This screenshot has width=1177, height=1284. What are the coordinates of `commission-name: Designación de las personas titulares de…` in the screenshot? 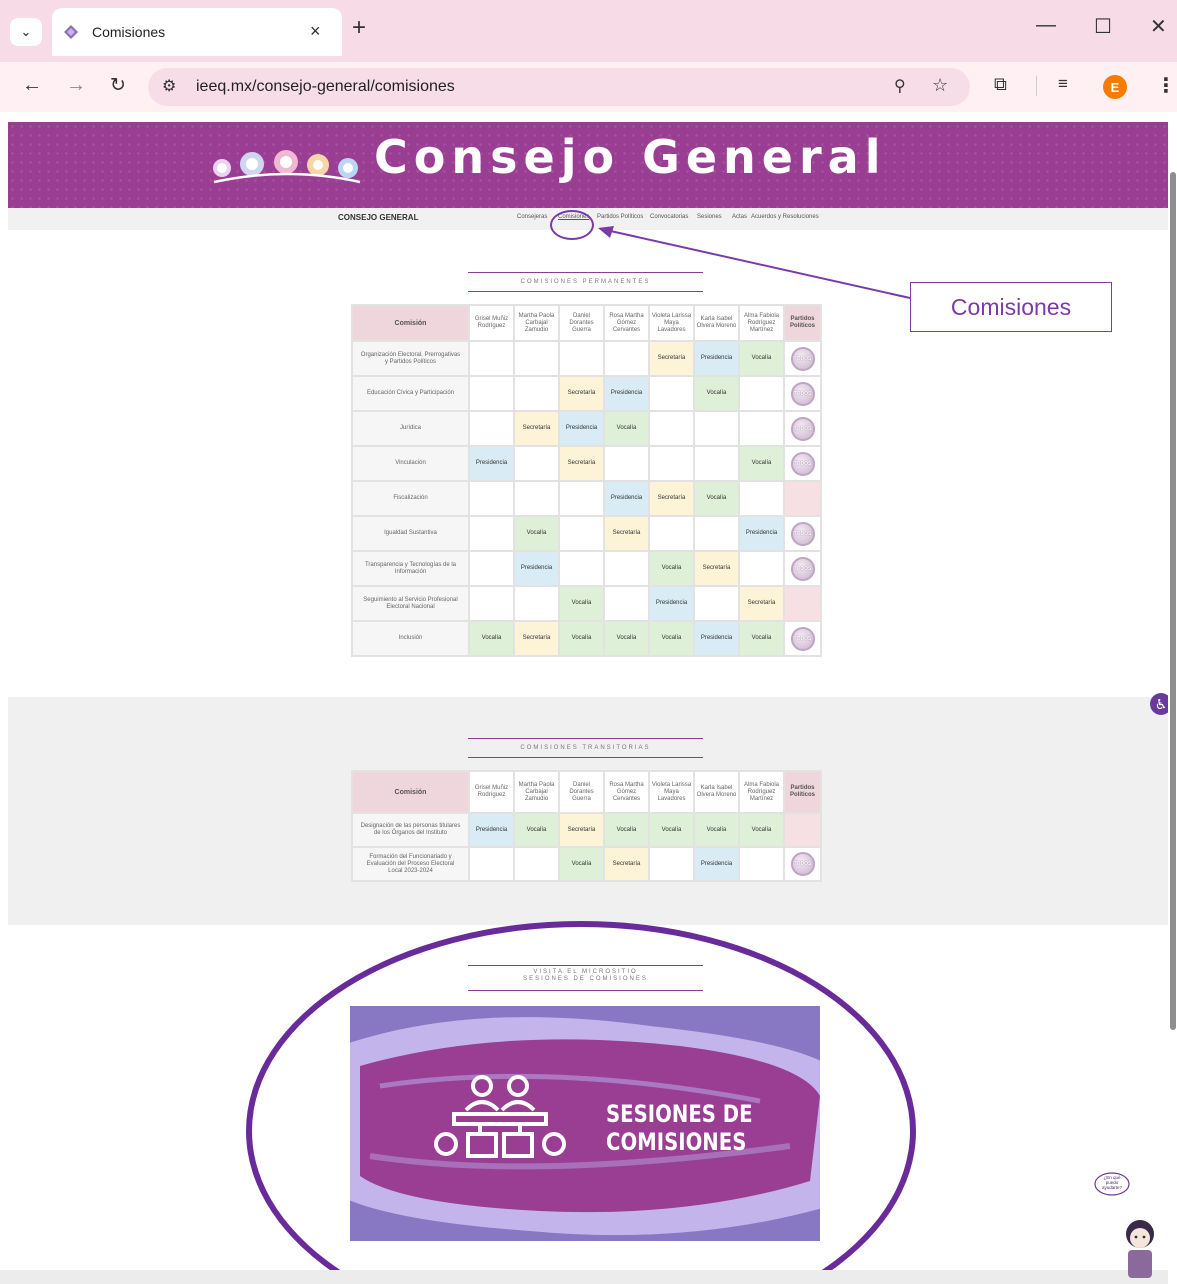 It's located at (410, 830).